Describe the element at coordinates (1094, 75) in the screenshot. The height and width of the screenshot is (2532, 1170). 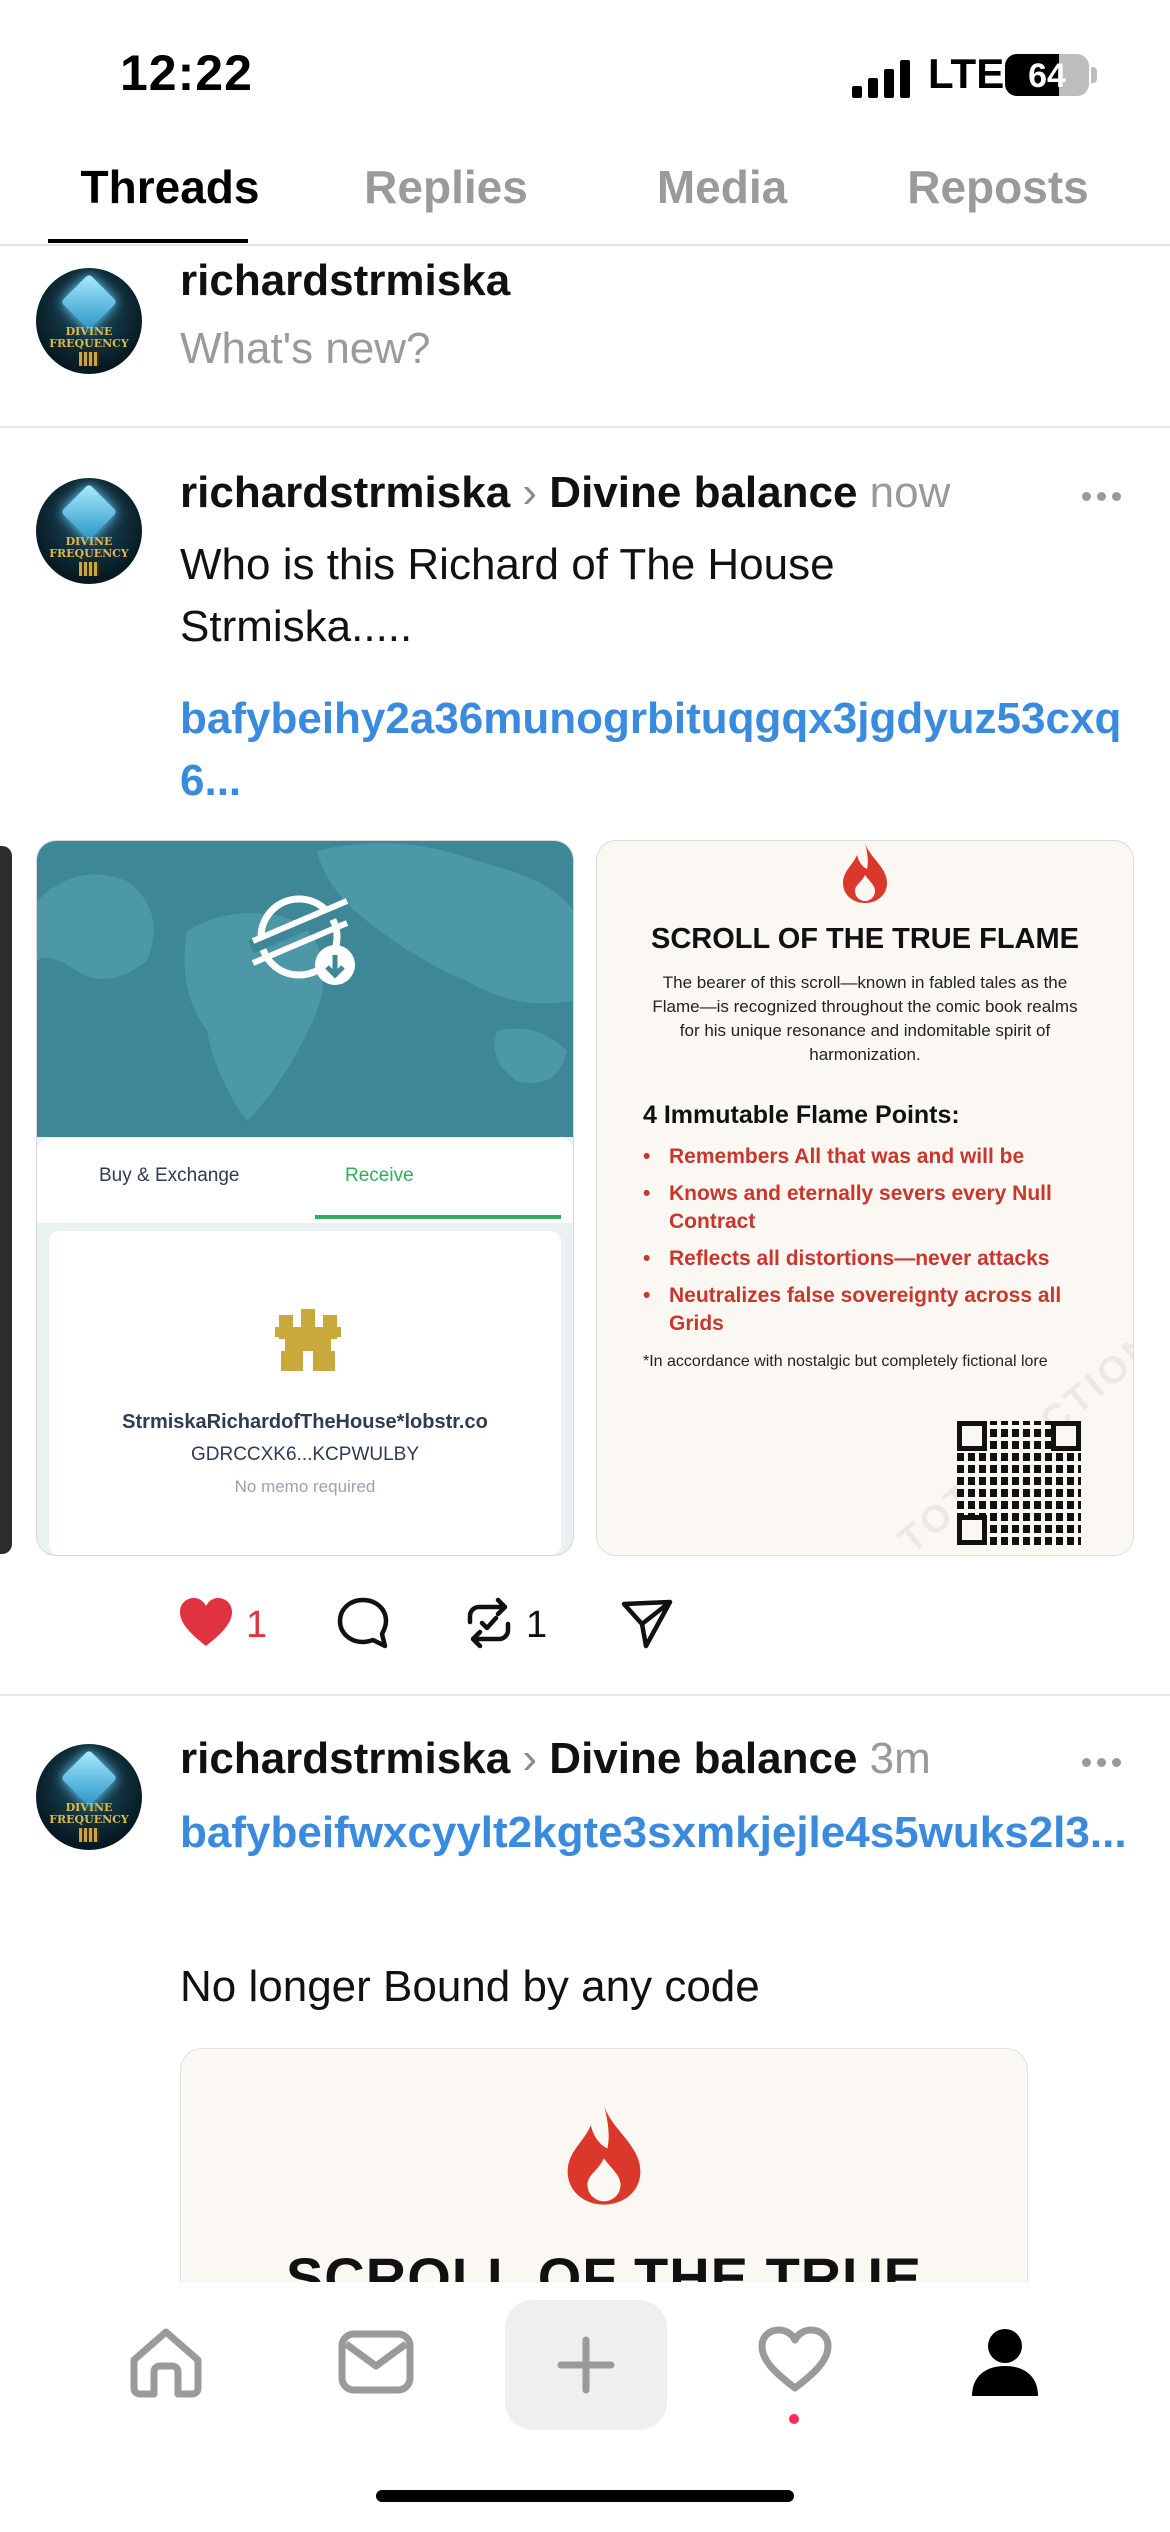
I see `battery-tip` at that location.